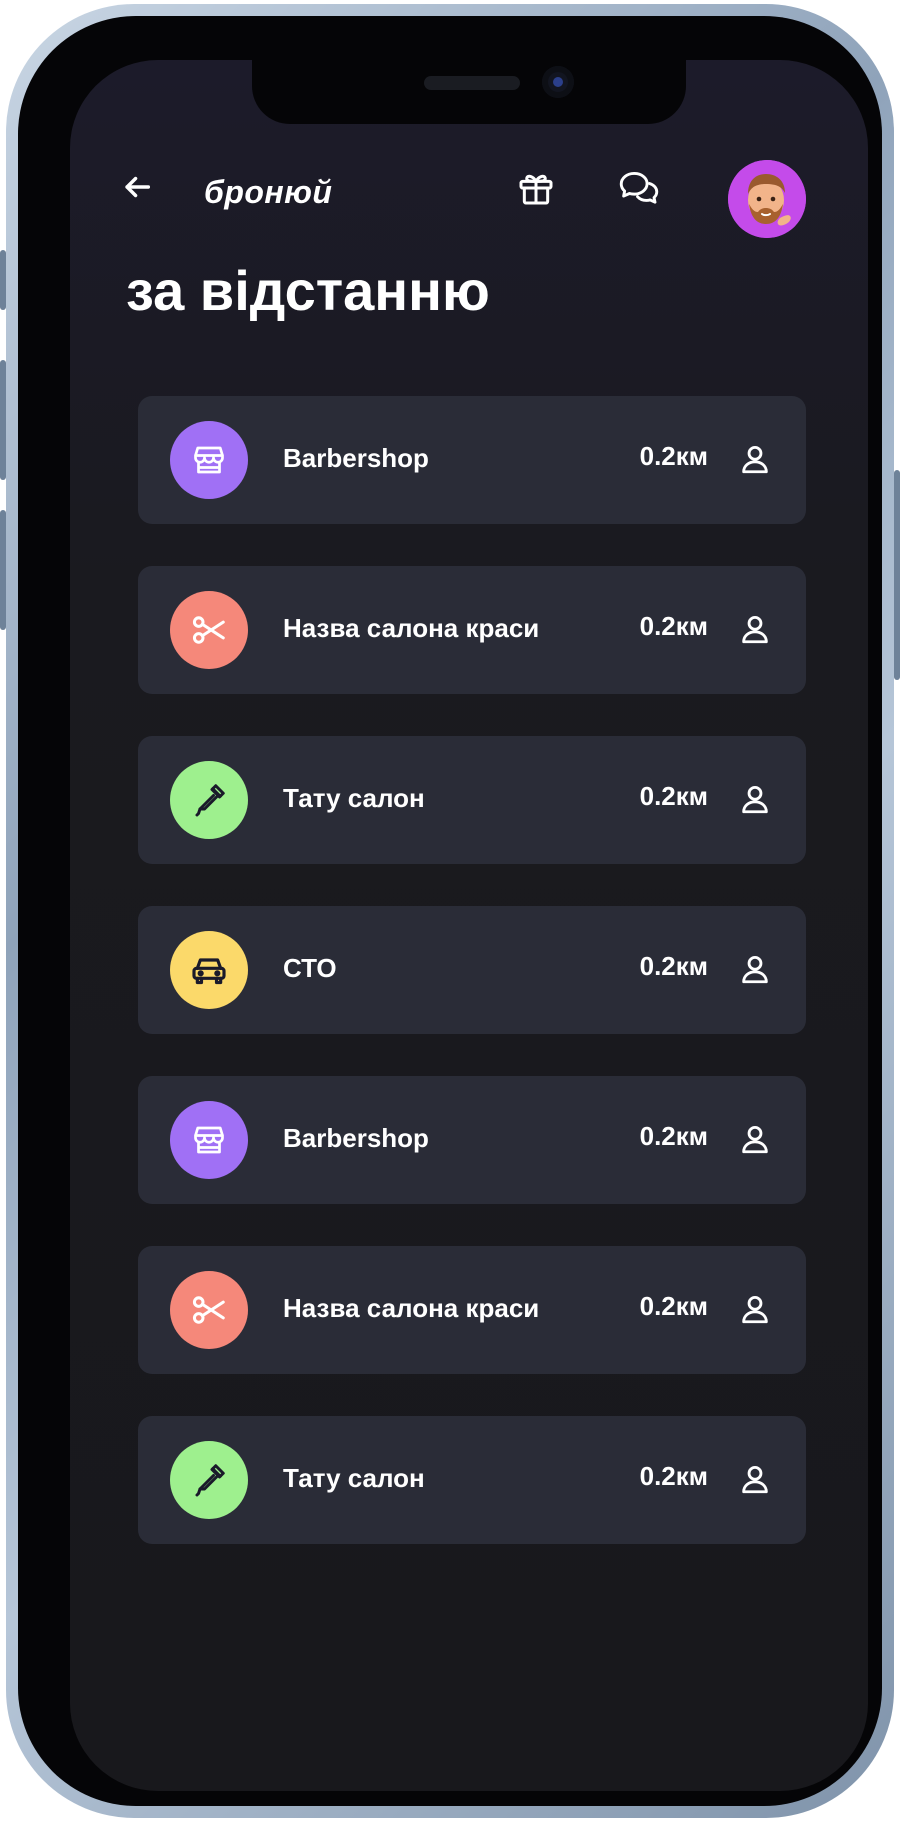 The image size is (900, 1822). What do you see at coordinates (310, 968) in the screenshot?
I see `place-name: СТО` at bounding box center [310, 968].